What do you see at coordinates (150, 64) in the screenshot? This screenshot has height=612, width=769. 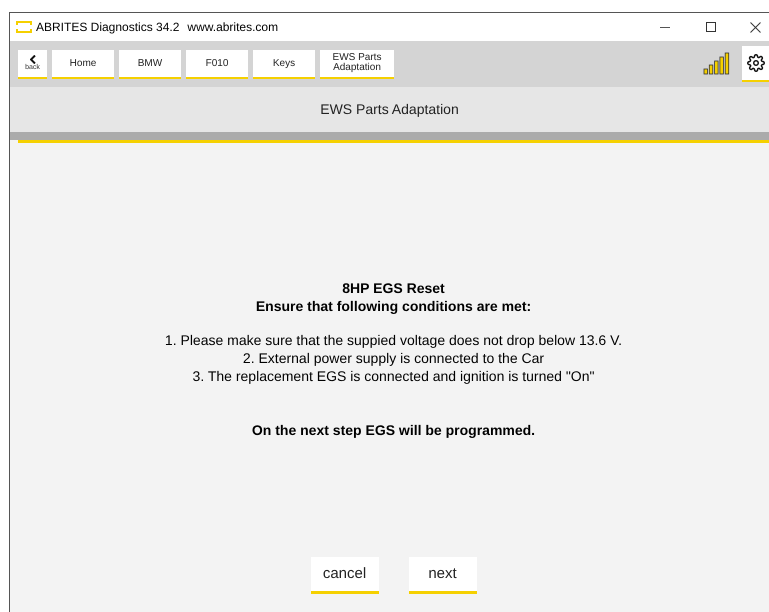 I see `breadcrumb-button: BMW` at bounding box center [150, 64].